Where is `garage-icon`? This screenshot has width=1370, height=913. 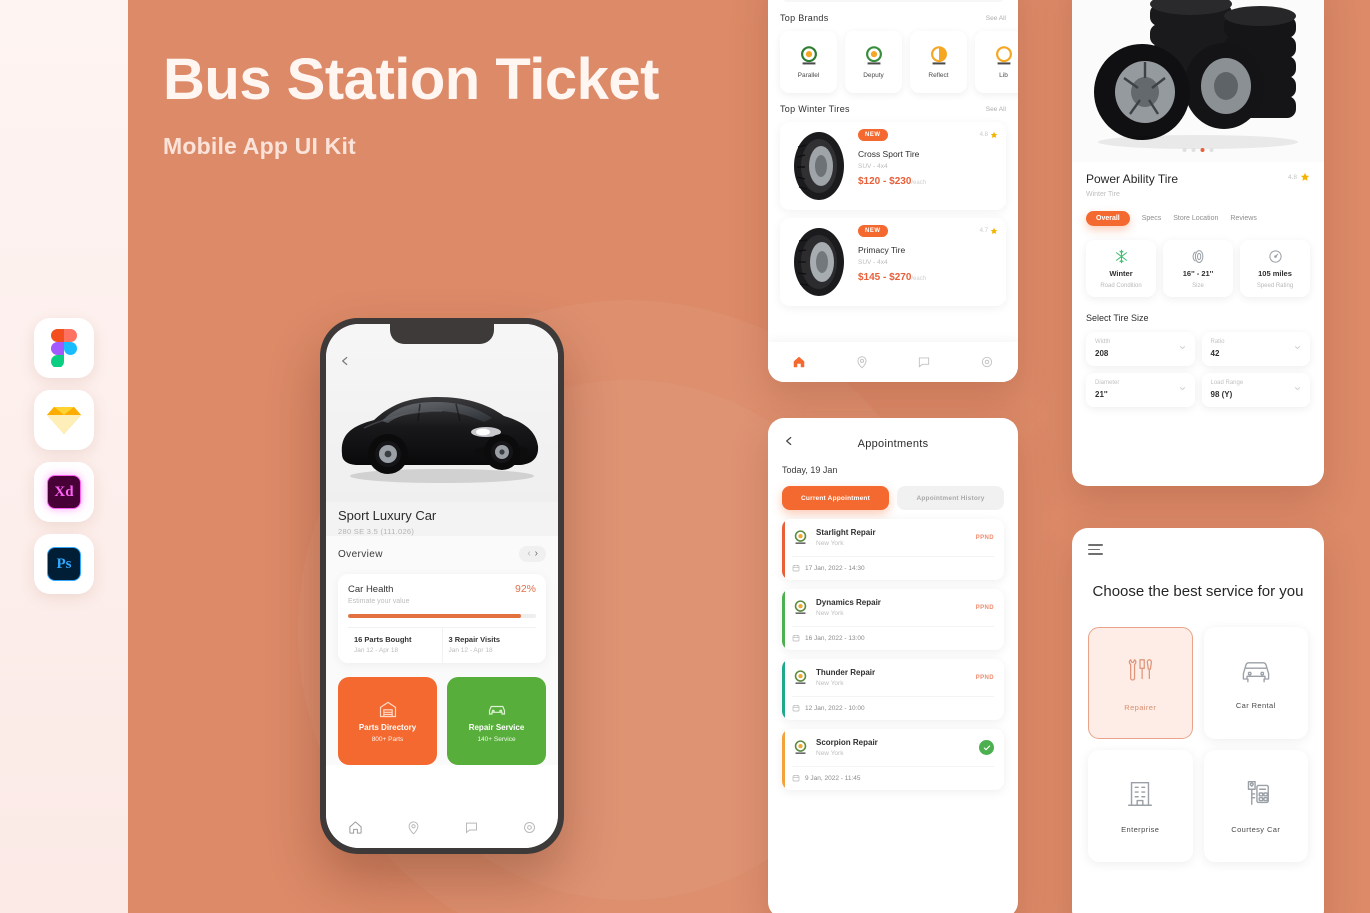
garage-icon is located at coordinates (387, 709).